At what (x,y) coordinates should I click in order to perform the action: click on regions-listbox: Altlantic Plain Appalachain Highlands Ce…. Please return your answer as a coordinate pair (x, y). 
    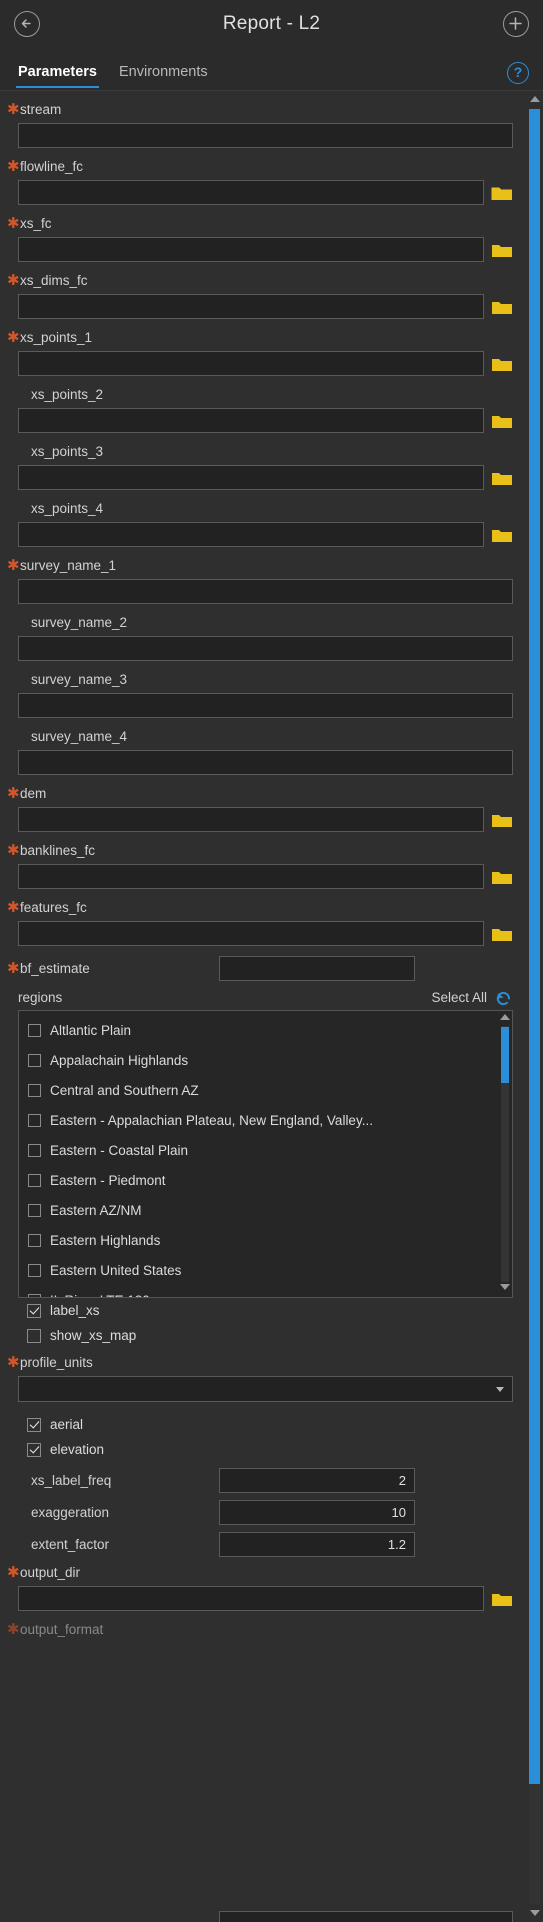
    Looking at the image, I should click on (265, 1154).